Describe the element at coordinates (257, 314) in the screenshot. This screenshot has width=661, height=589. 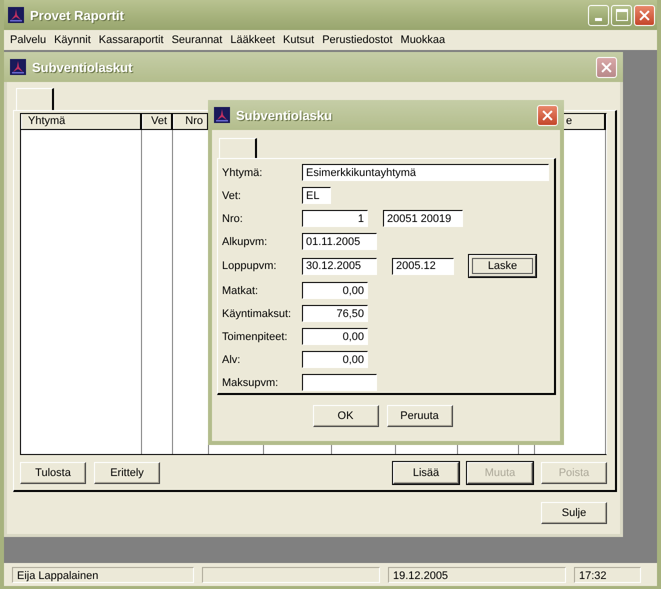
I see `field-label: Käyntimaksut:` at that location.